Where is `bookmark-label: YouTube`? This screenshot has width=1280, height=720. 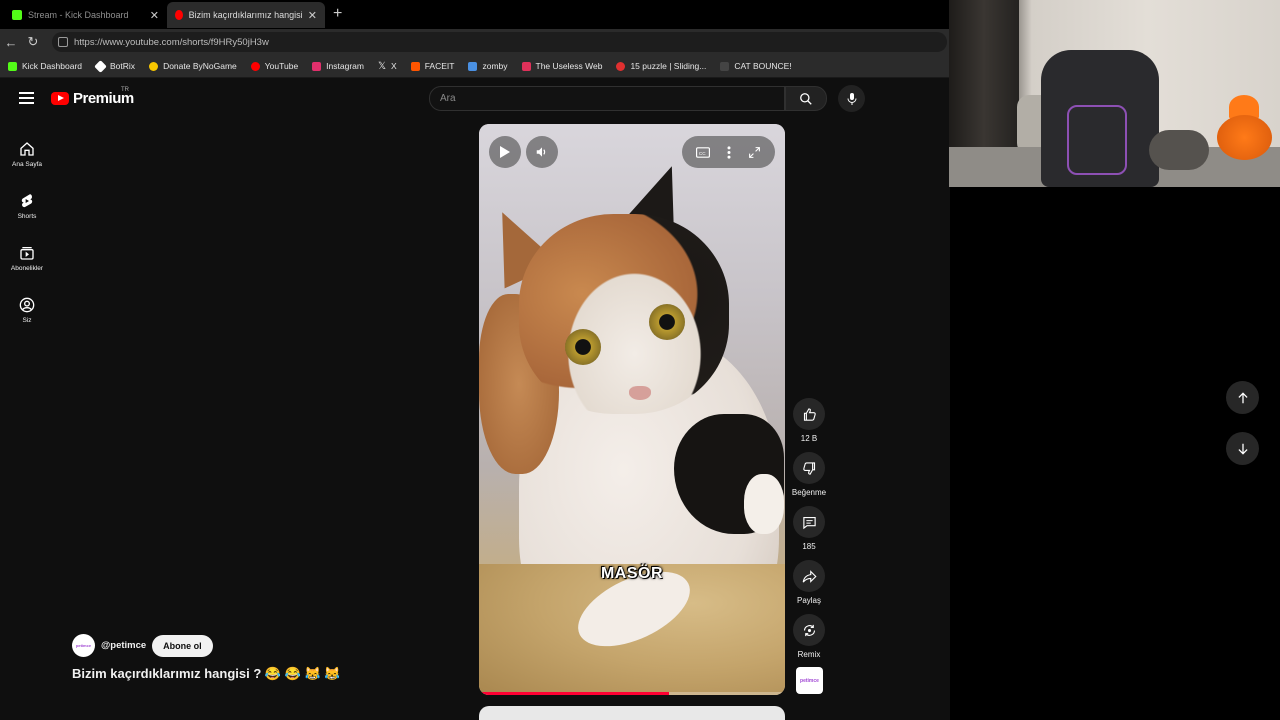
bookmark-label: YouTube is located at coordinates (281, 66).